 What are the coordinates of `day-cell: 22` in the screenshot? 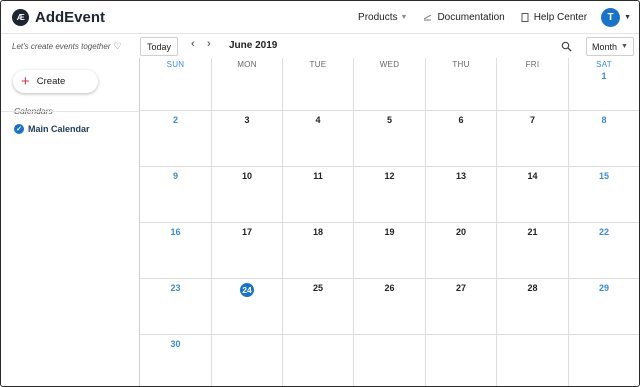 It's located at (604, 251).